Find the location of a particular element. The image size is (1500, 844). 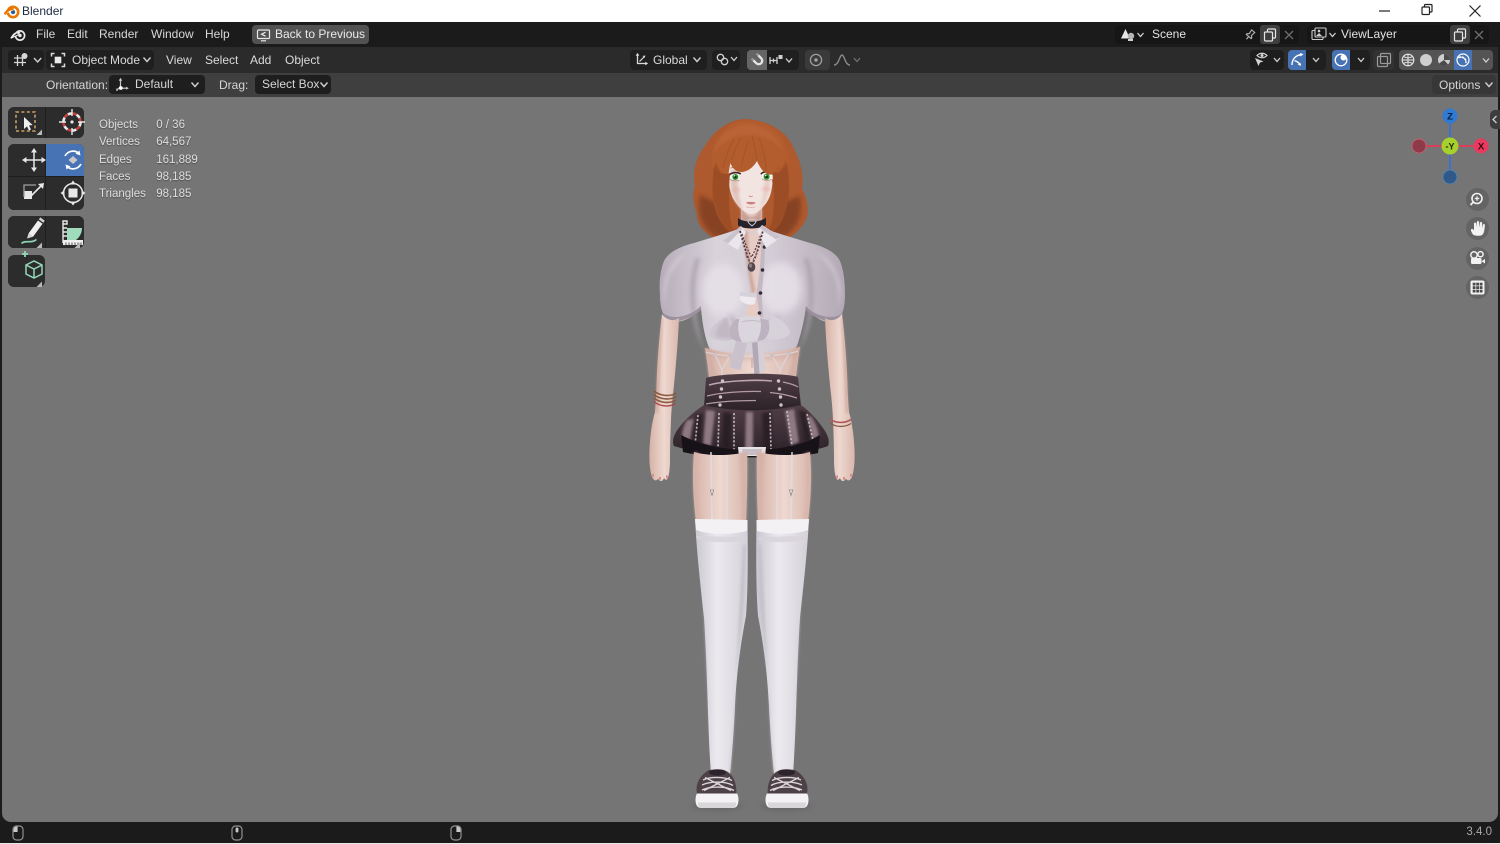

svg-text: Z is located at coordinates (1450, 117).